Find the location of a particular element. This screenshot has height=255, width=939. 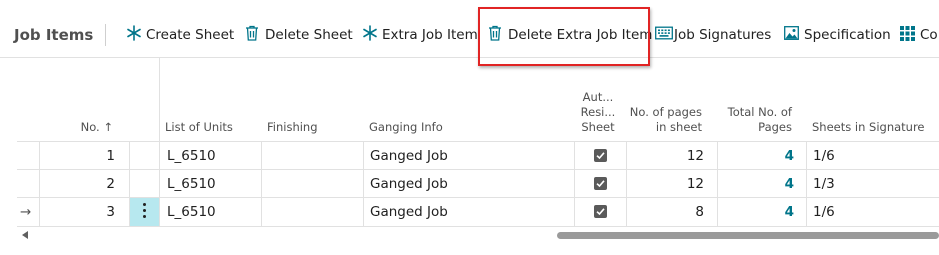

extra-job-item-label: Extra Job Item is located at coordinates (430, 35).